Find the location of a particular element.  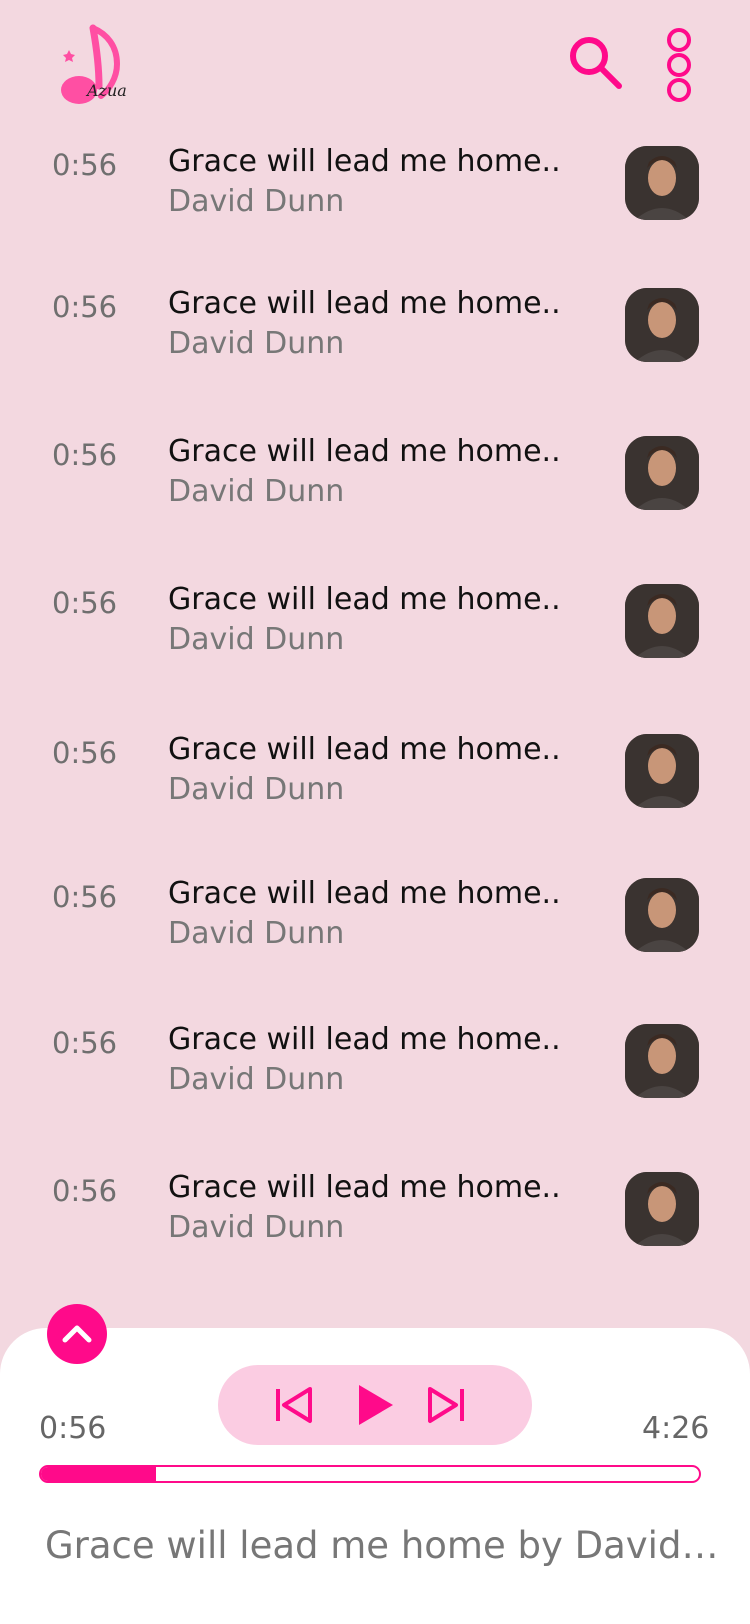

logo-wordmark: Azua is located at coordinates (106, 90).